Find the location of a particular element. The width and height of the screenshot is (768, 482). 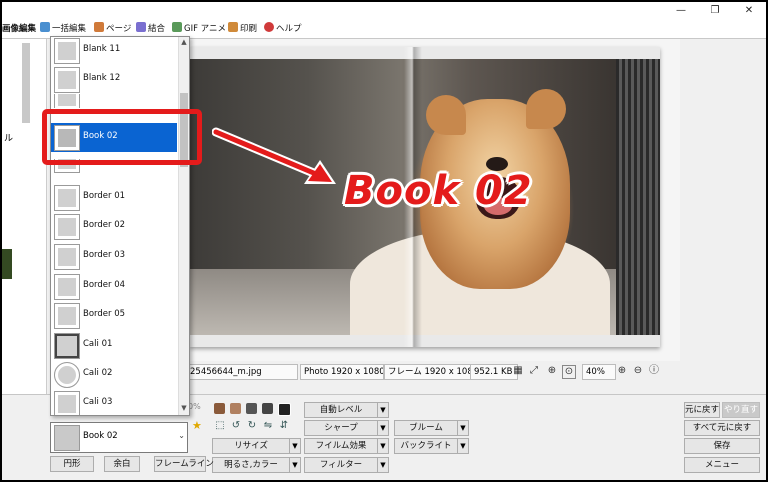

page-icon is located at coordinates (99, 27).